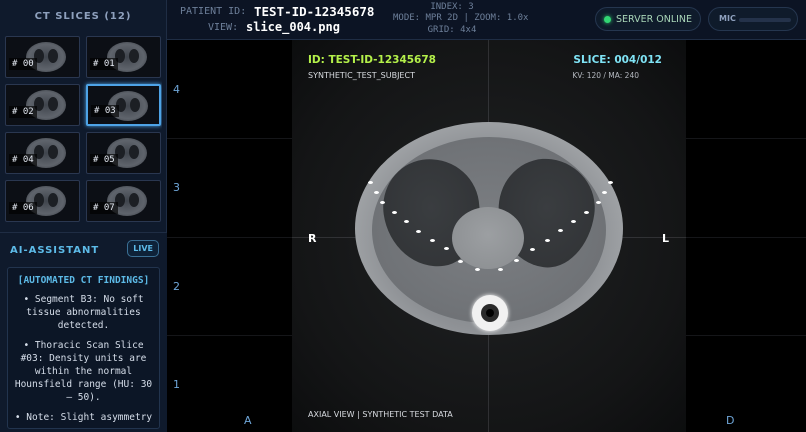 The image size is (806, 432). I want to click on grid-row-label: 4, so click(176, 89).